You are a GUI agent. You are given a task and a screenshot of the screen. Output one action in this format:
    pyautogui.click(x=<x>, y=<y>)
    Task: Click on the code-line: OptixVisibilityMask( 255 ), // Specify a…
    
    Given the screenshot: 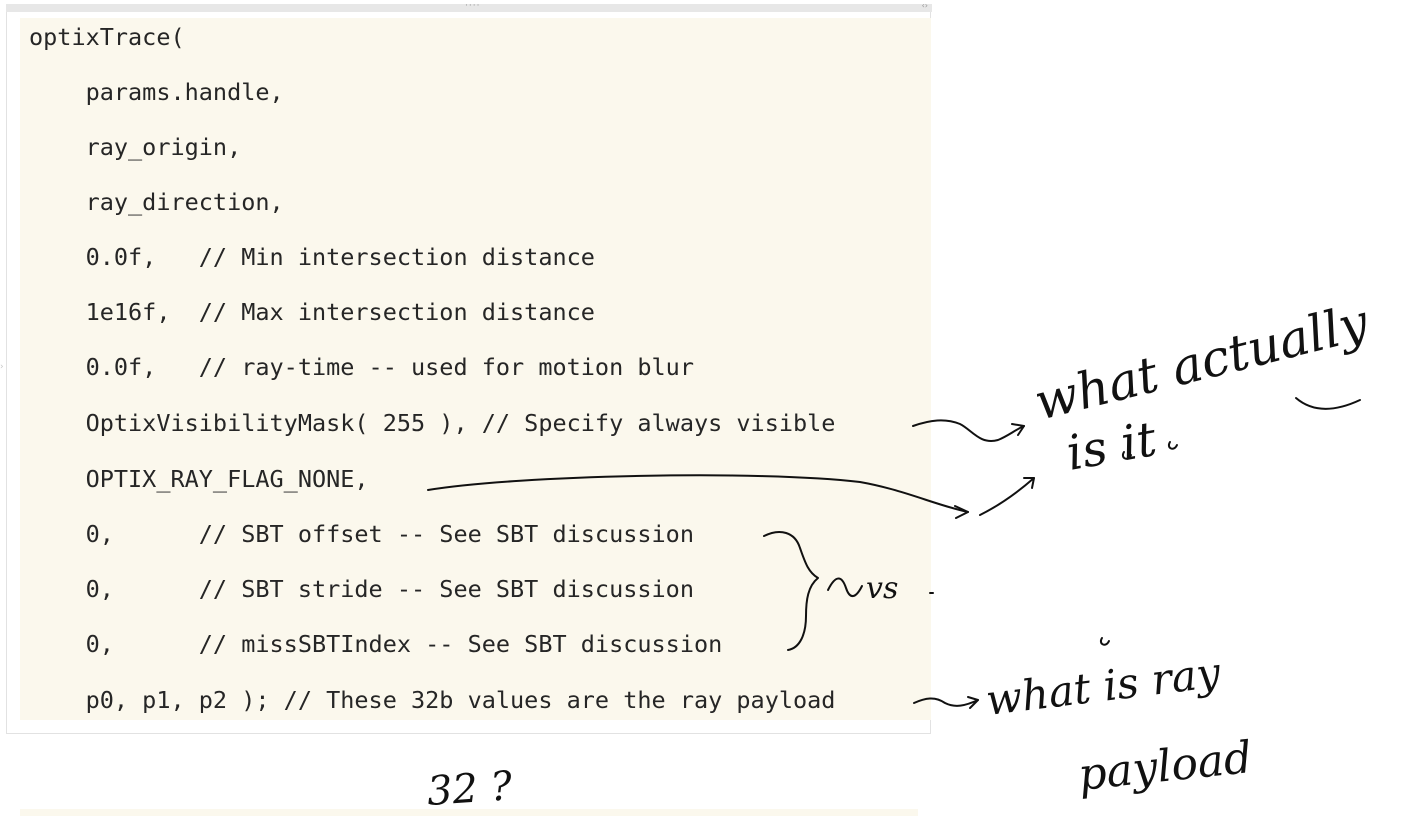 What is the action you would take?
    pyautogui.click(x=432, y=423)
    